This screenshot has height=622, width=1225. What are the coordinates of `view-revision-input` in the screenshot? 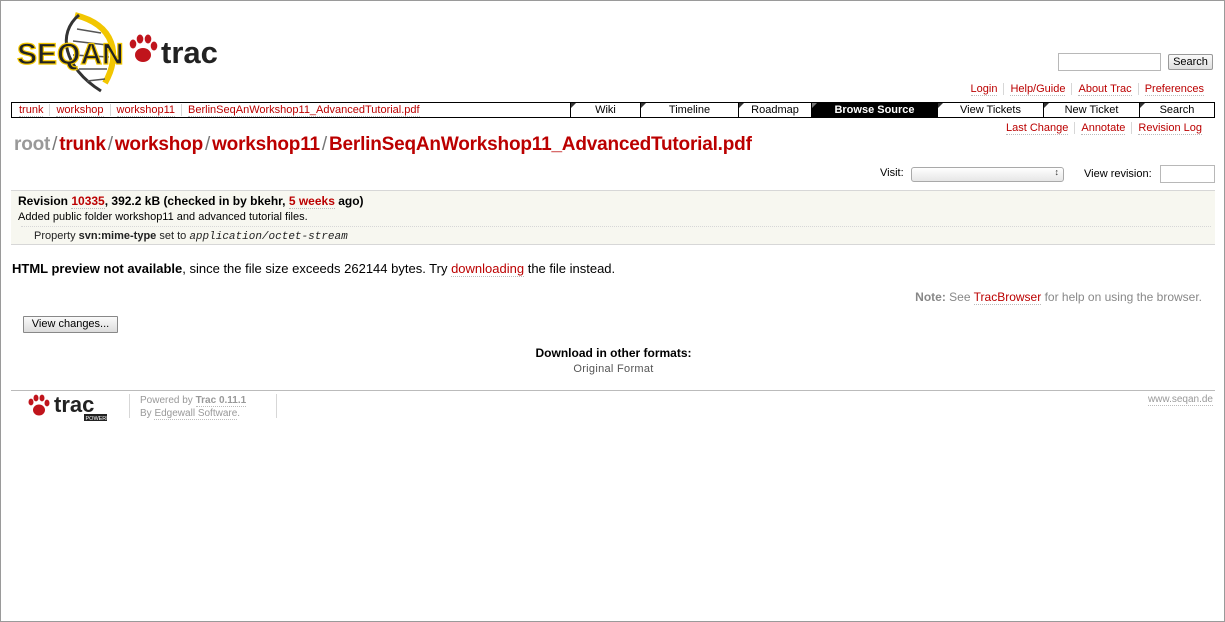 It's located at (1187, 174).